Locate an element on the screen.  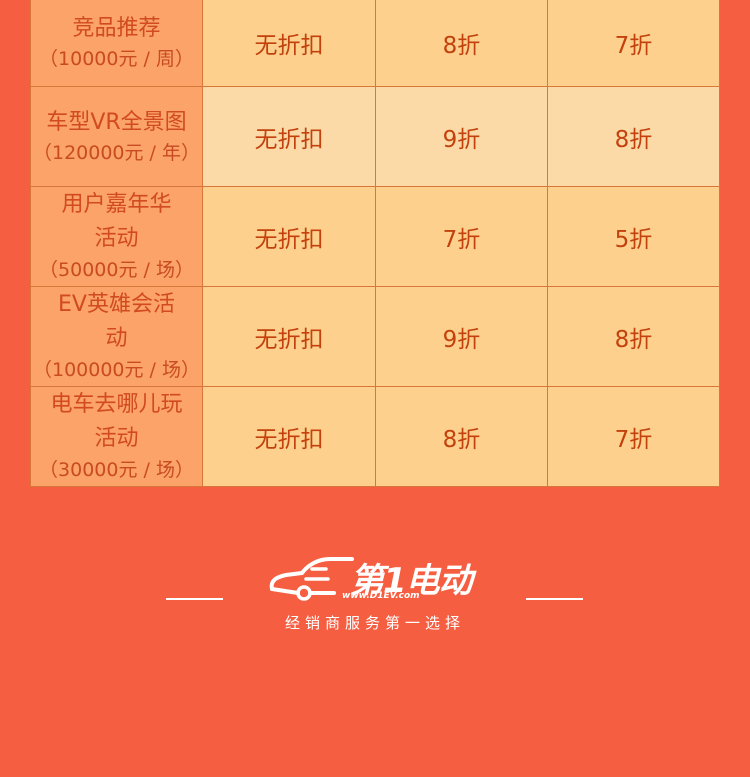
service-price: （120000元 / 年） is located at coordinates (116, 152).